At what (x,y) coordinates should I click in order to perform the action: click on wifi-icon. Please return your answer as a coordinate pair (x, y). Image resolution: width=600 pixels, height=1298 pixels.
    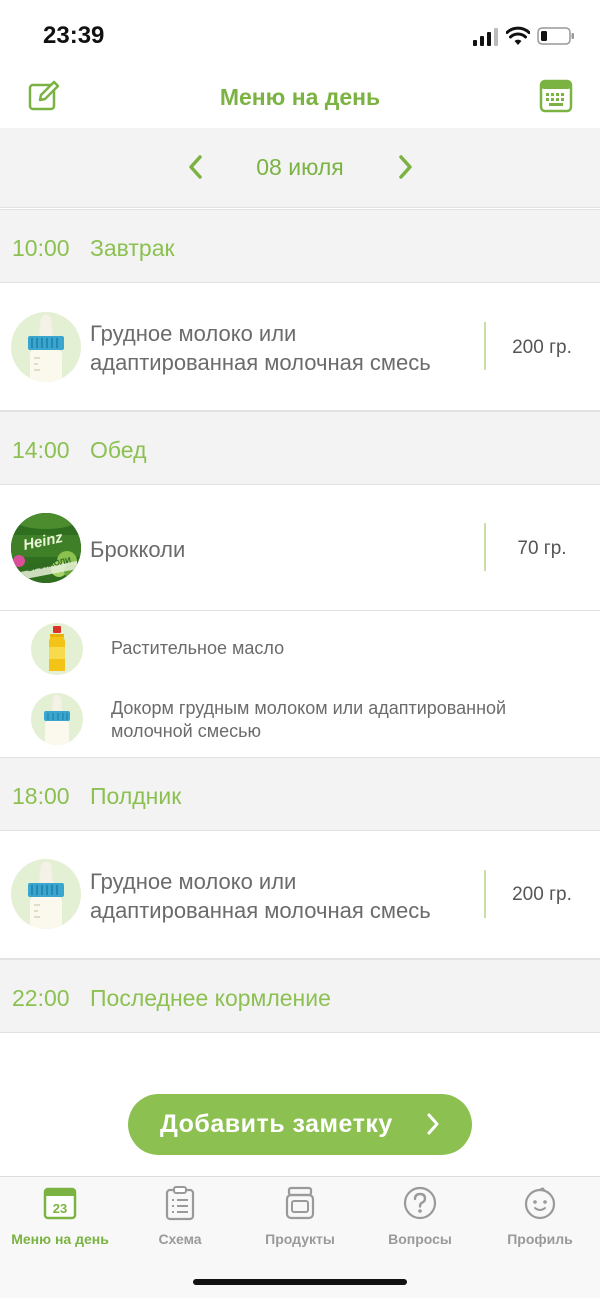
    Looking at the image, I should click on (518, 35).